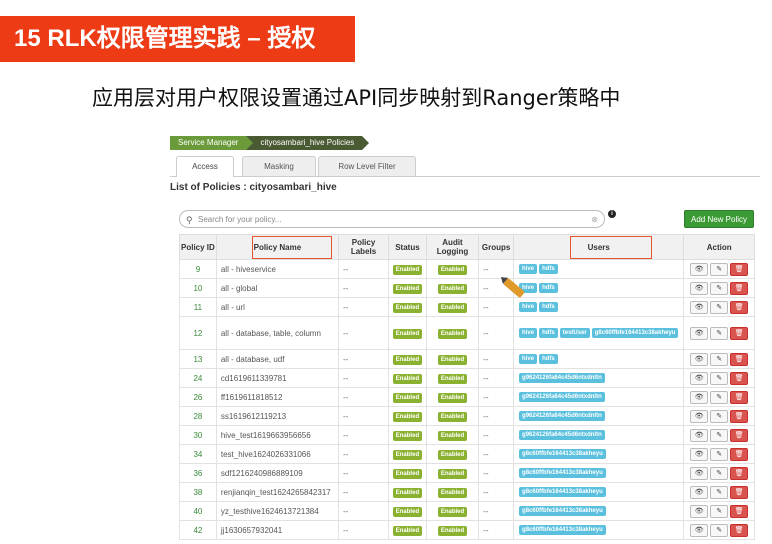  I want to click on policy-id-link: 38, so click(198, 492).